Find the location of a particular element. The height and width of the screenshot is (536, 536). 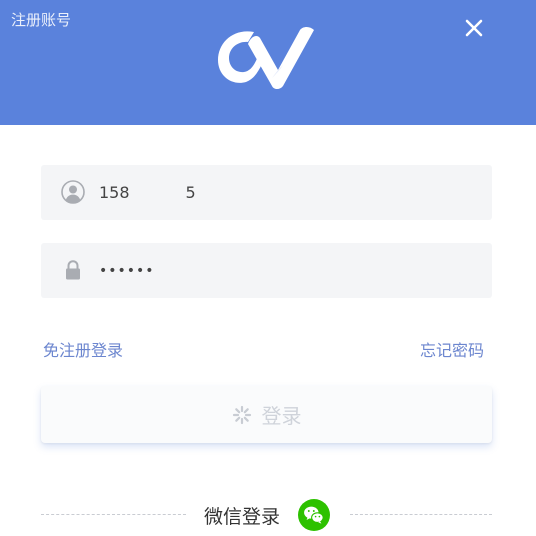

password-input is located at coordinates (284, 270).